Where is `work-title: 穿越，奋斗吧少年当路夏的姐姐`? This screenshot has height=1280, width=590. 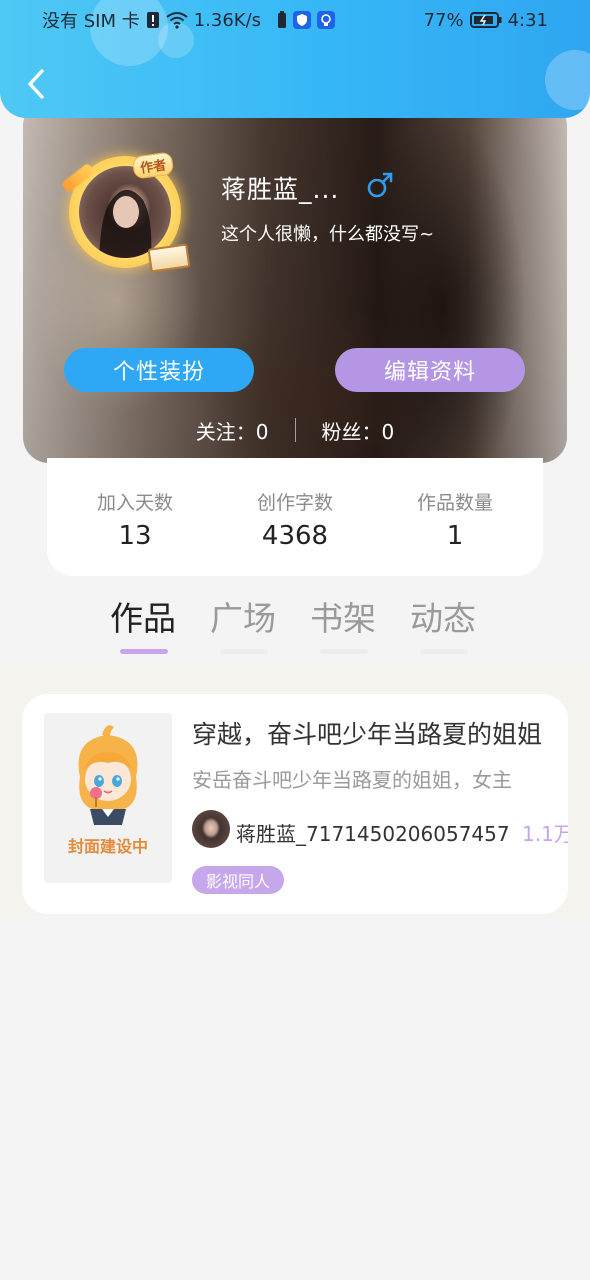
work-title: 穿越，奋斗吧少年当路夏的姐姐 is located at coordinates (367, 734).